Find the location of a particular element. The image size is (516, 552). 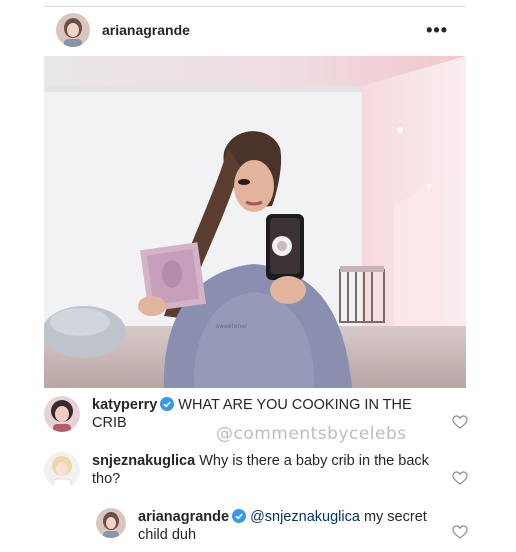

comment-username: snjeznakuglica is located at coordinates (143, 461).